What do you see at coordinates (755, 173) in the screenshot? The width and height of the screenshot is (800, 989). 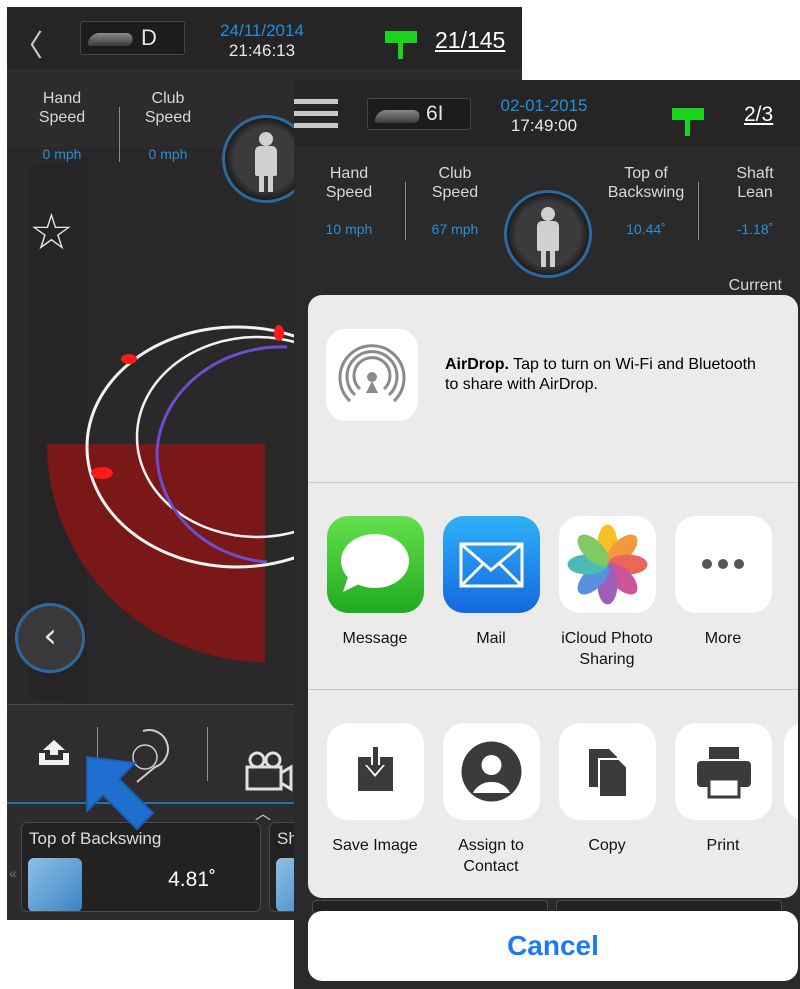 I see `stat-label: Shaft` at bounding box center [755, 173].